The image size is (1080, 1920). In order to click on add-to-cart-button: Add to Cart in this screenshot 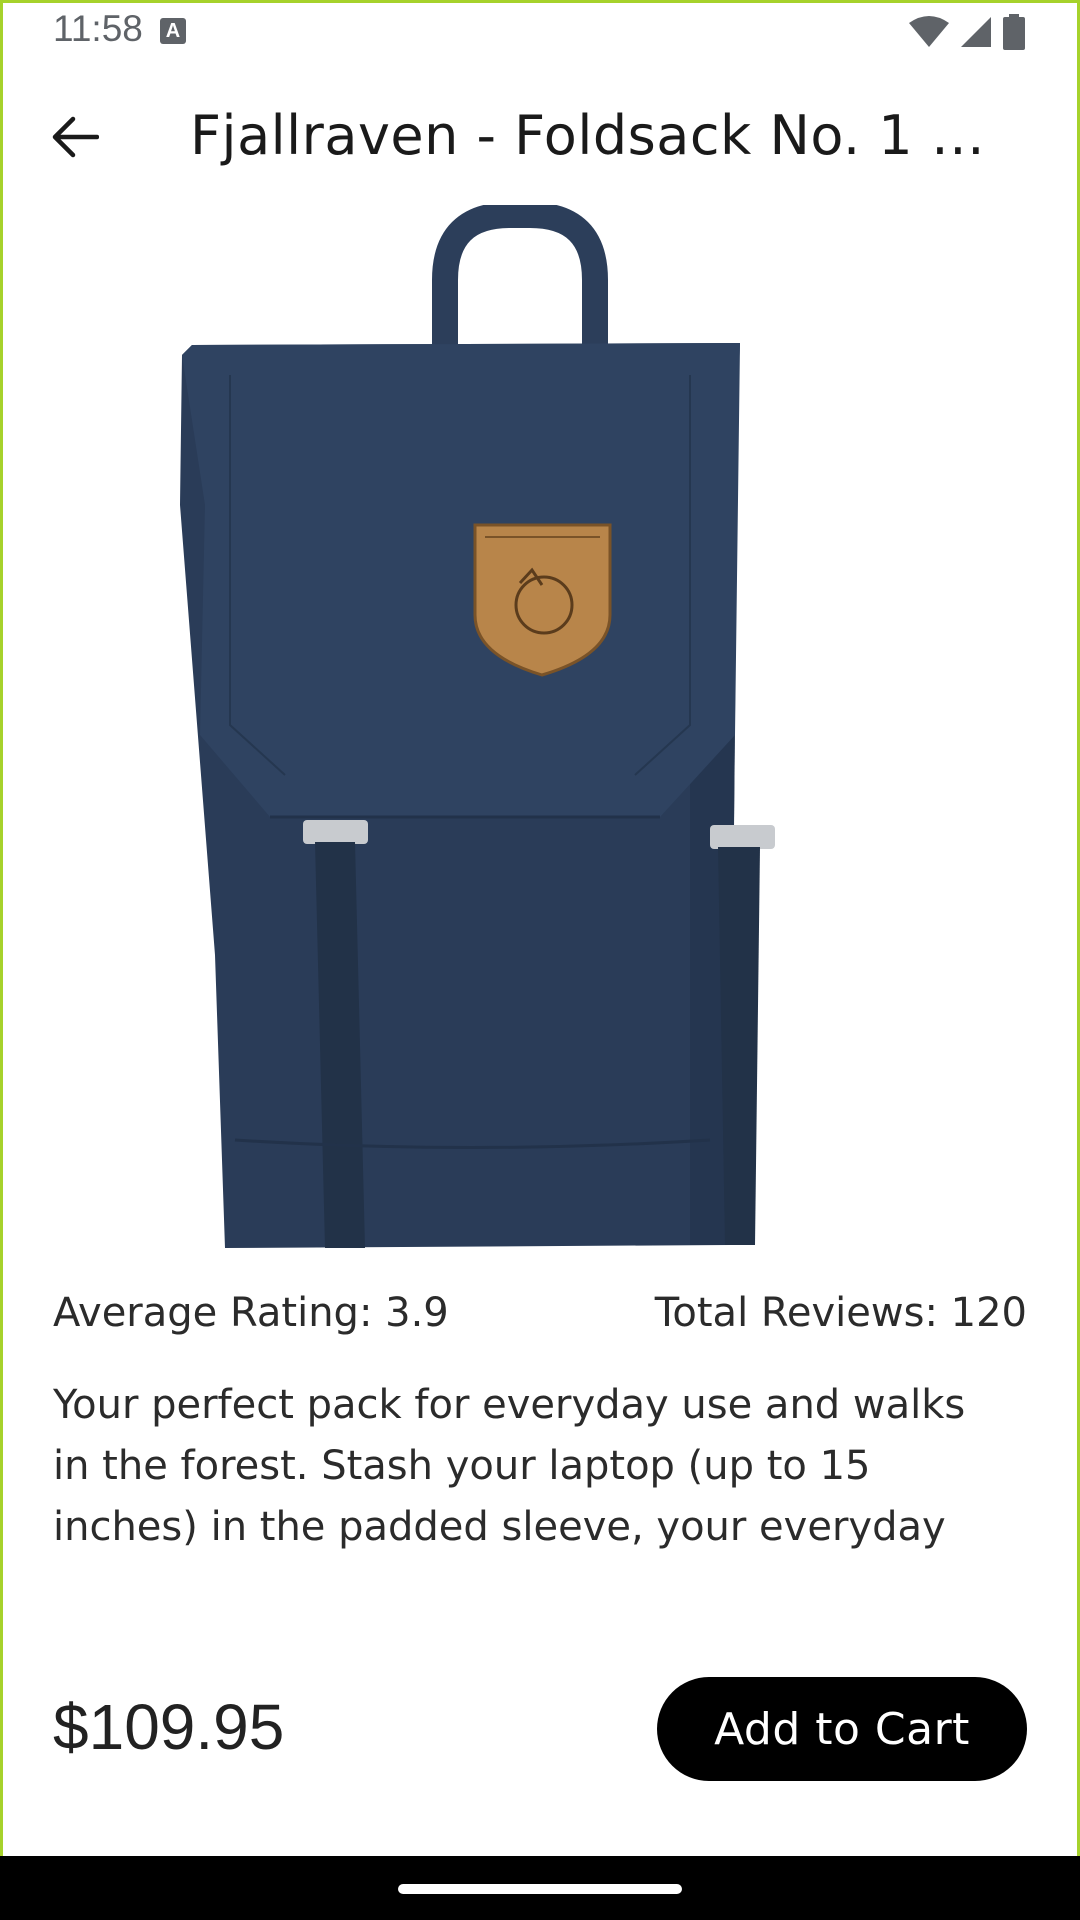, I will do `click(842, 1729)`.